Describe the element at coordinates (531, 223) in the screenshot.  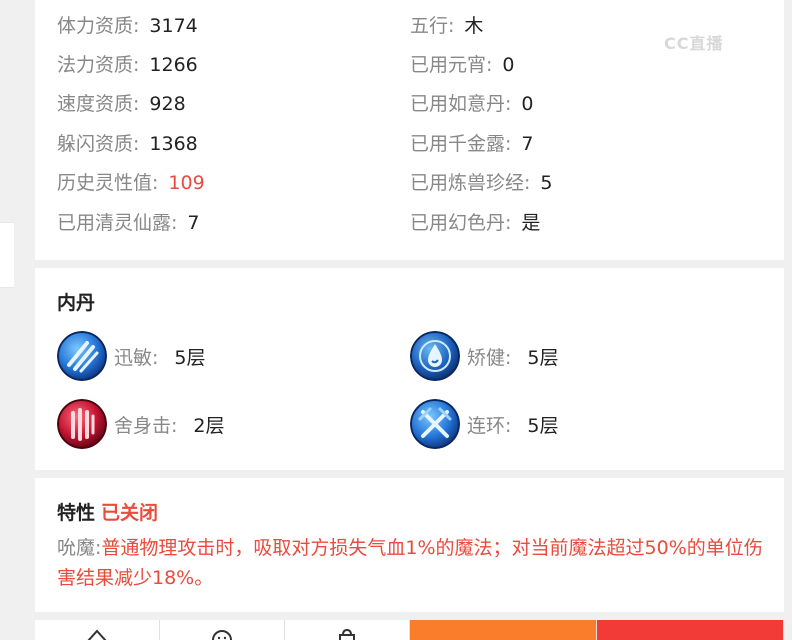
I see `stat-value: 是` at that location.